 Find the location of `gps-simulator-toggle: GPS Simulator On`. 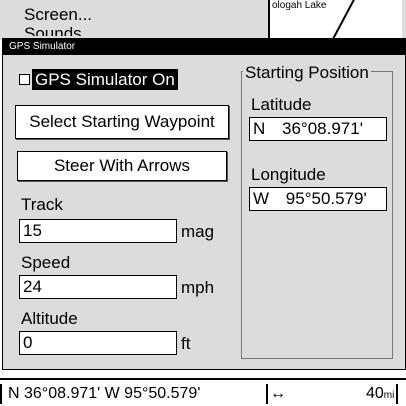

gps-simulator-toggle: GPS Simulator On is located at coordinates (98, 79).